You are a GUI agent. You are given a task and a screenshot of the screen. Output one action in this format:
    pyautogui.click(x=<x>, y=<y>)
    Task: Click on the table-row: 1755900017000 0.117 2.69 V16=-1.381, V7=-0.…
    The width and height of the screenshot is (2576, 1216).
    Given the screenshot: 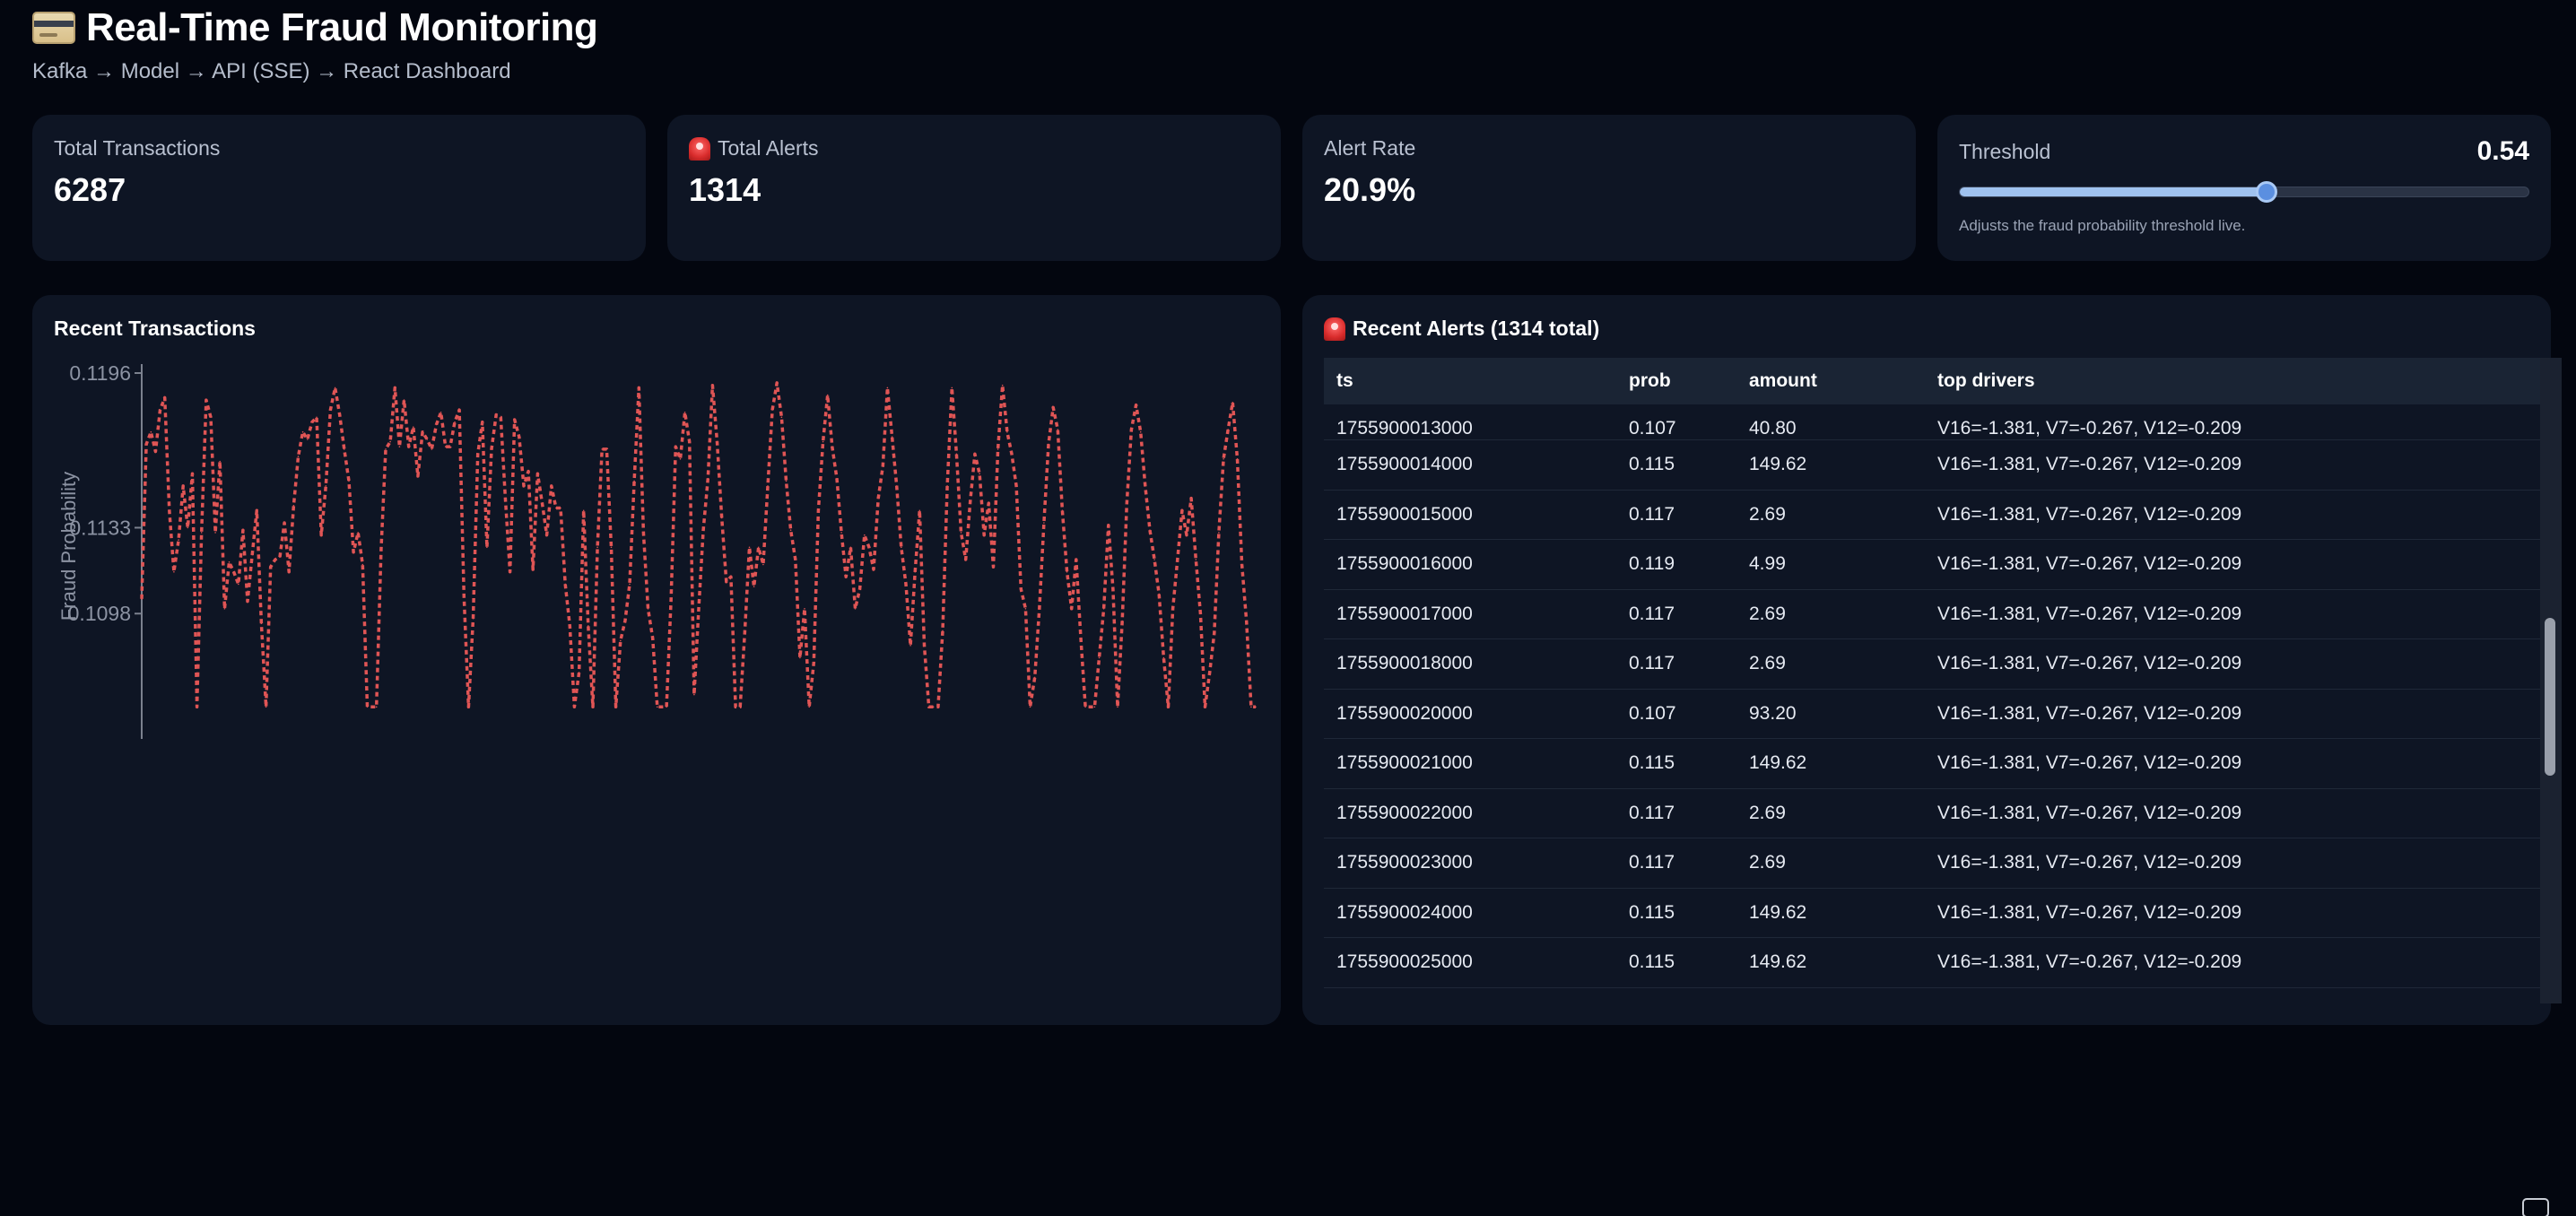 What is the action you would take?
    pyautogui.click(x=1932, y=614)
    